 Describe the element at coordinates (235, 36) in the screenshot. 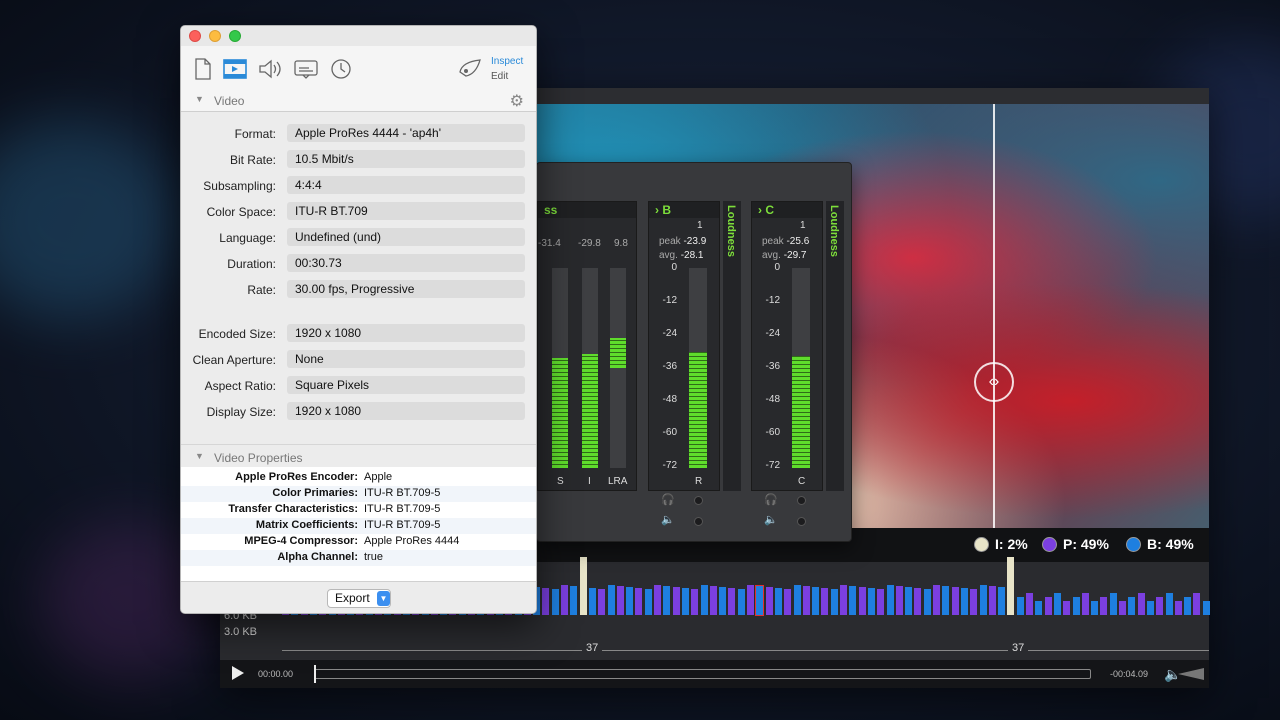

I see `zoom-button` at that location.